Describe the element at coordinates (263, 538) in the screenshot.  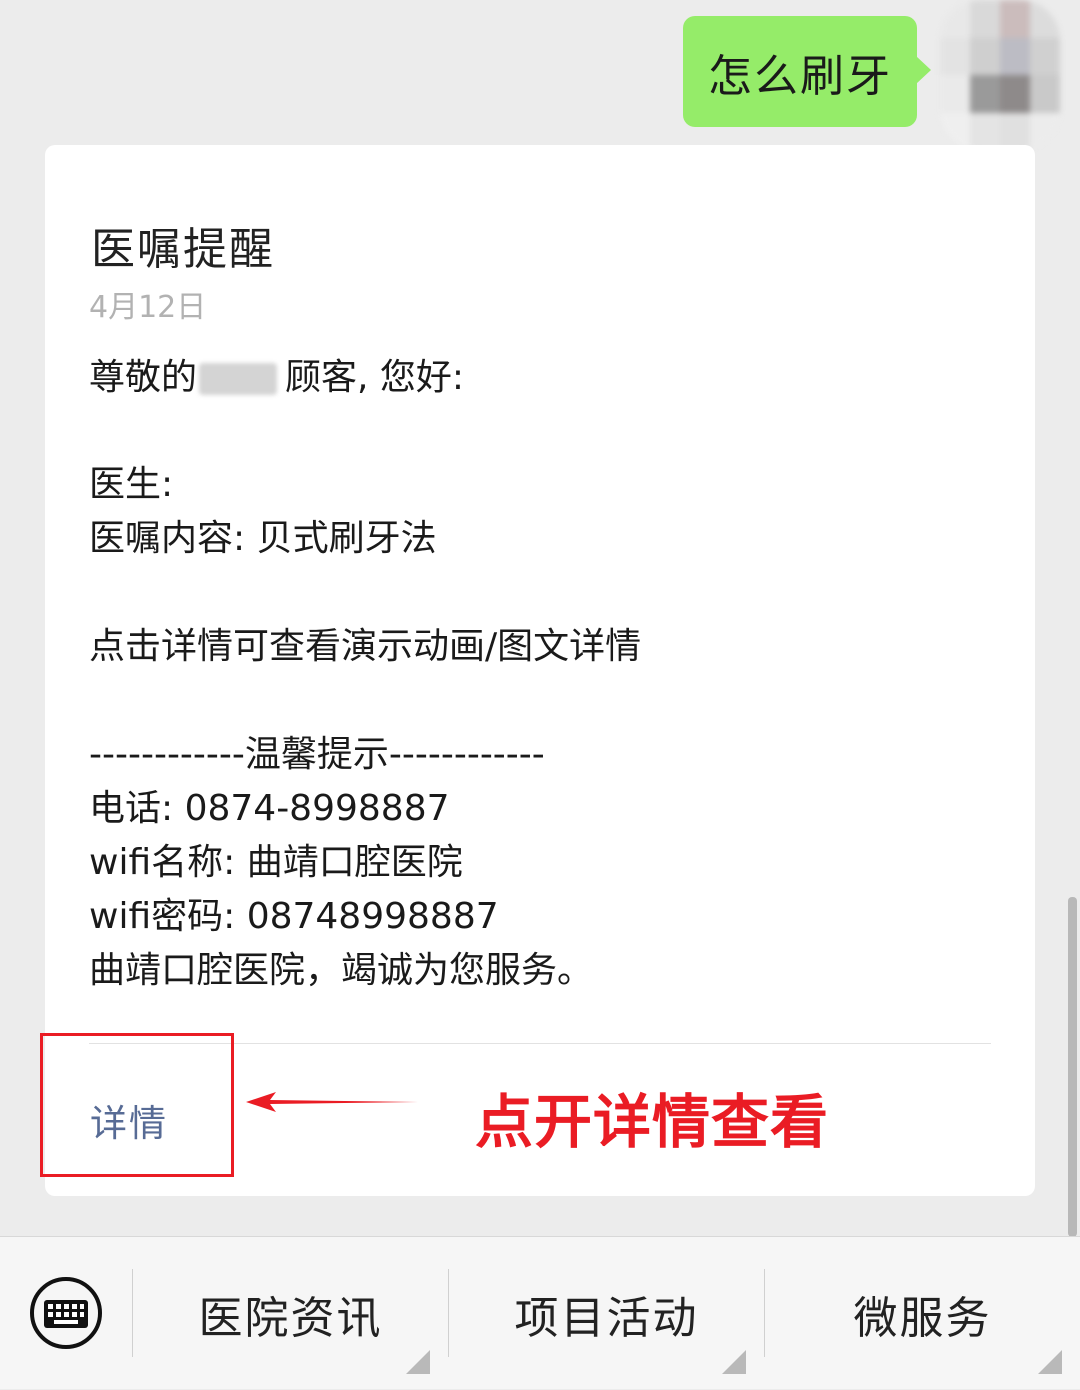
I see `advice-line: 医嘱内容: 贝式刷牙法` at that location.